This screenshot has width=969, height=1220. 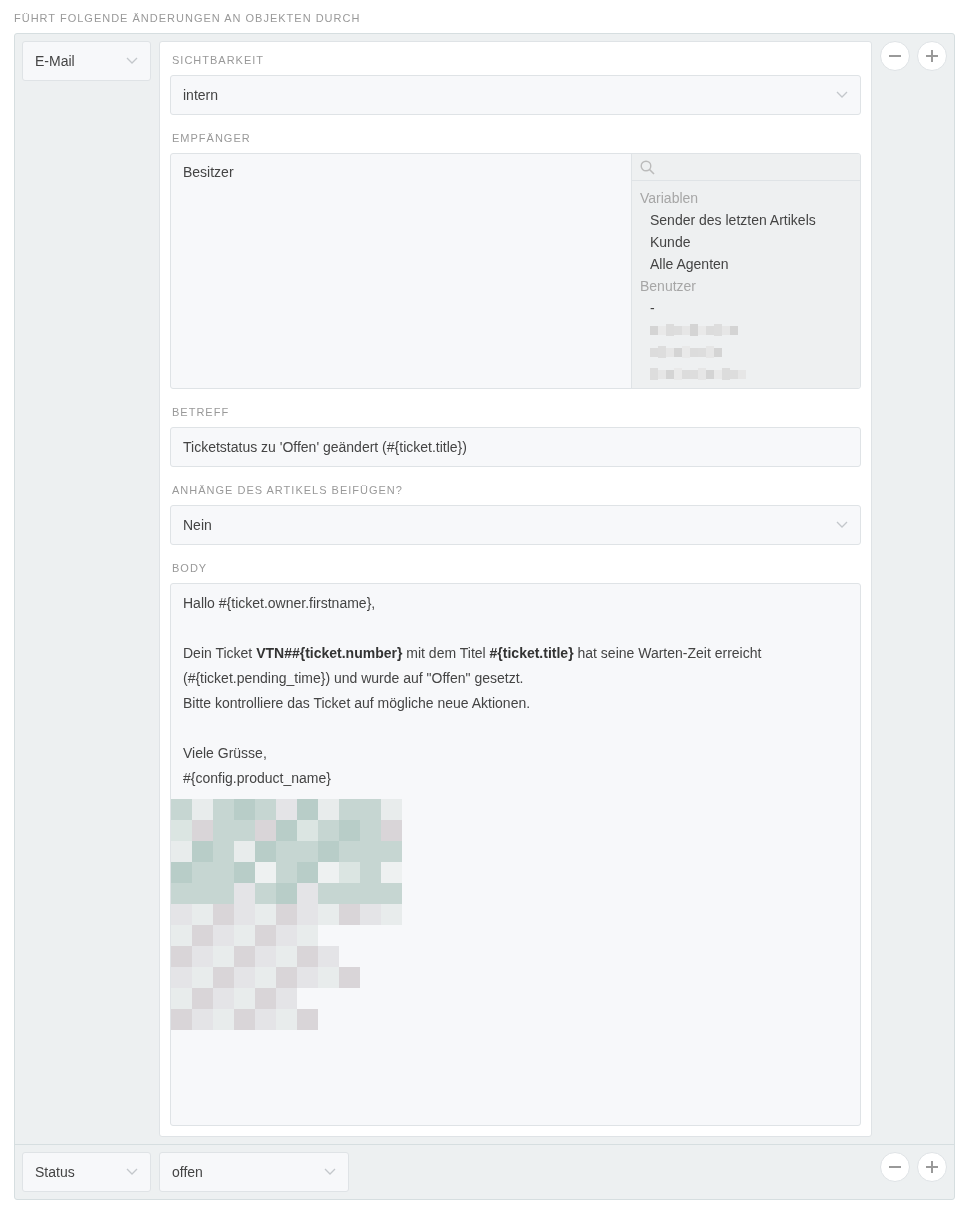 I want to click on select-field: offen, so click(x=254, y=1172).